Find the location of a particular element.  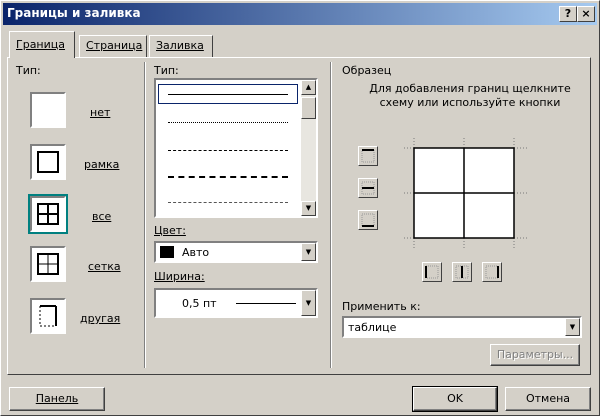

border-left-button is located at coordinates (432, 272).